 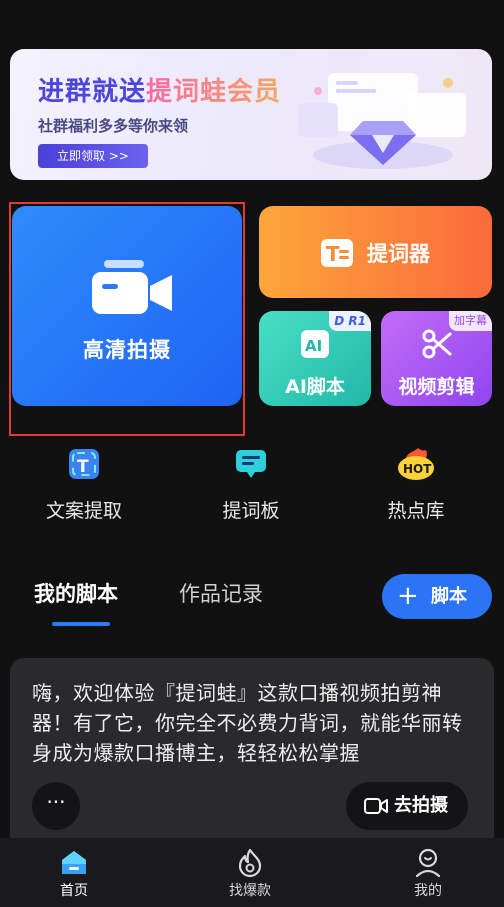 What do you see at coordinates (470, 321) in the screenshot?
I see `add-subtitle-badge: 加字幕` at bounding box center [470, 321].